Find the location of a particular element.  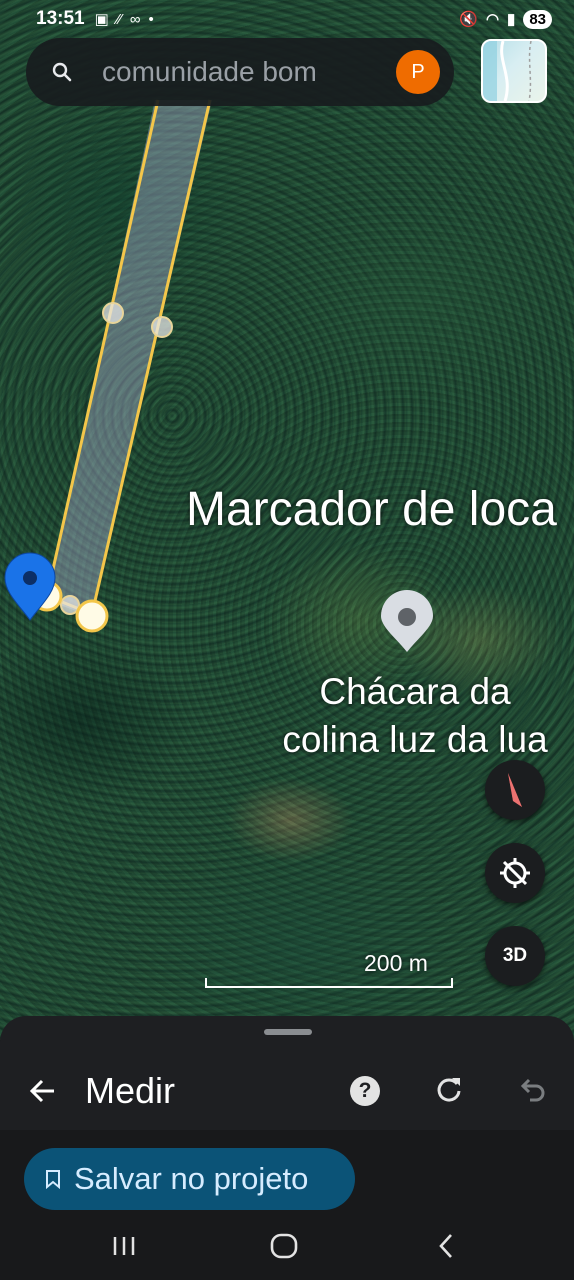

save-button-label: Salvar no projeto is located at coordinates (191, 1178).